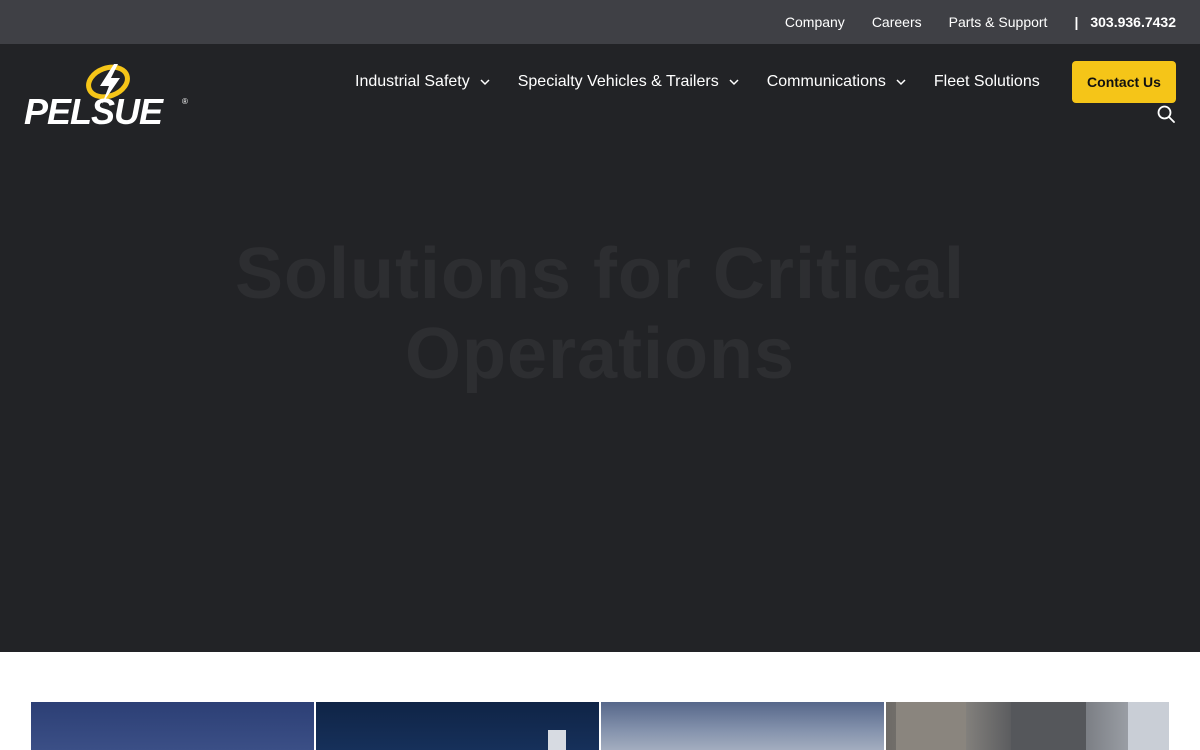  Describe the element at coordinates (1166, 114) in the screenshot. I see `search-icon` at that location.